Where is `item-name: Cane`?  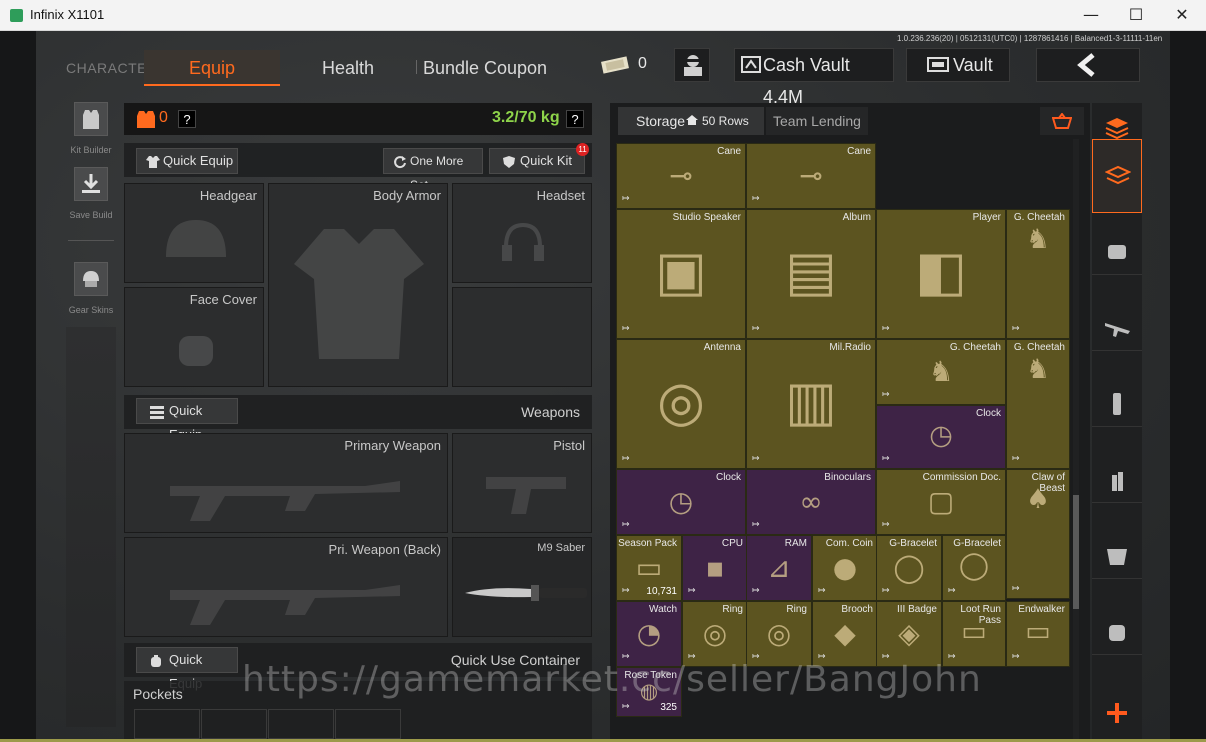 item-name: Cane is located at coordinates (859, 151).